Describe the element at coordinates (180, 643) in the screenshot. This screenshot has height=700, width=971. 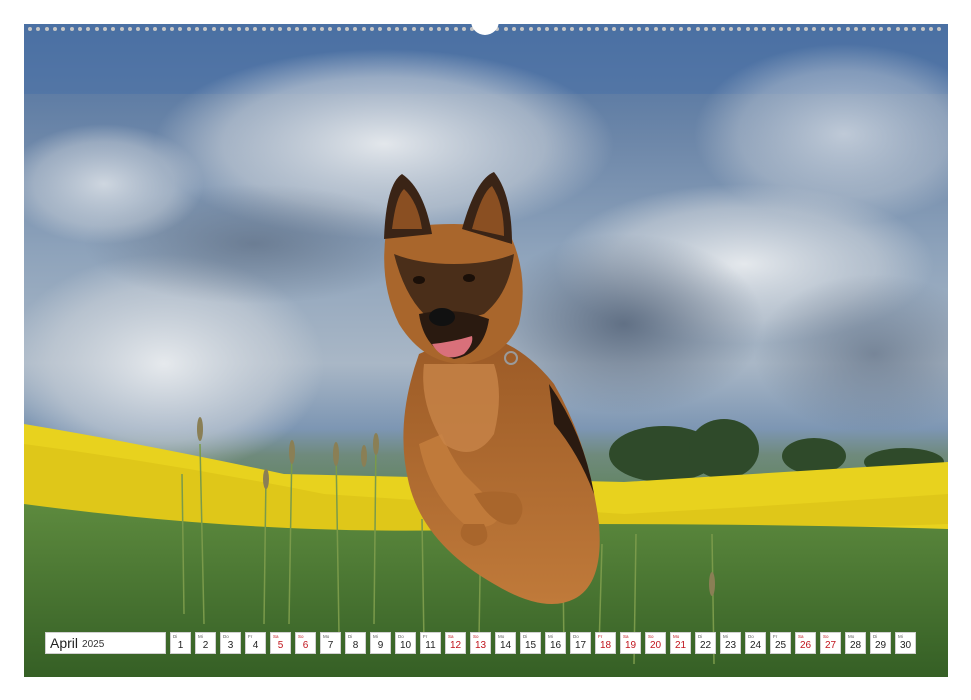
I see `day-cell: Di 1` at that location.